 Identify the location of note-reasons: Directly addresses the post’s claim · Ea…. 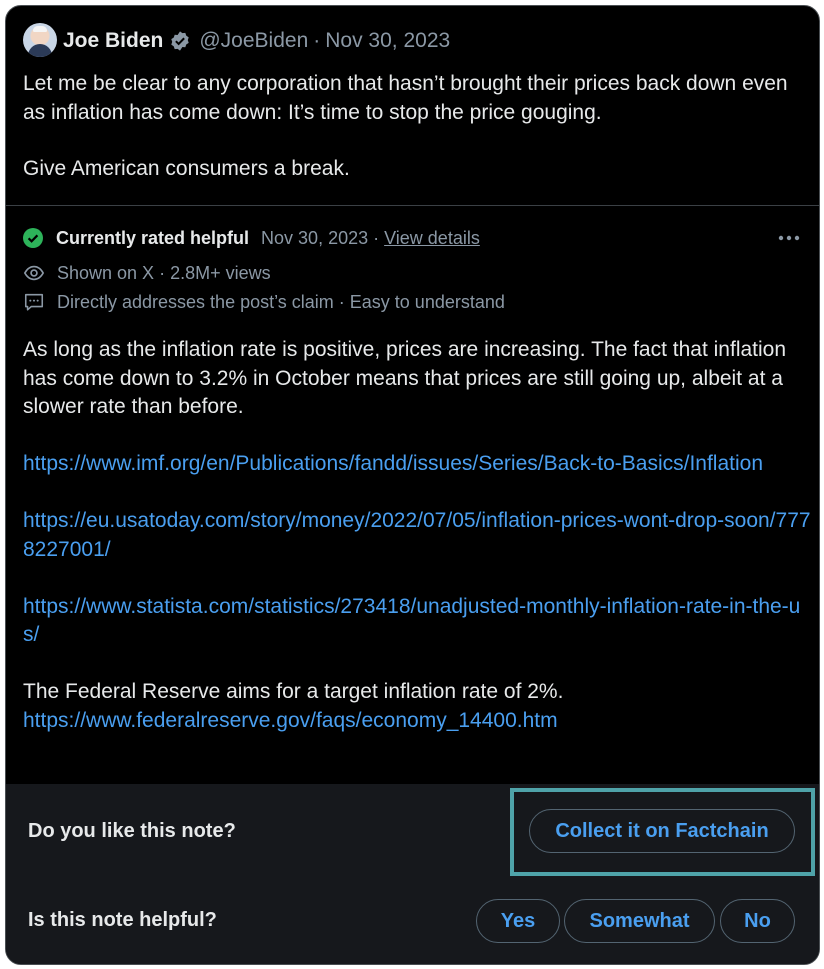
(281, 301).